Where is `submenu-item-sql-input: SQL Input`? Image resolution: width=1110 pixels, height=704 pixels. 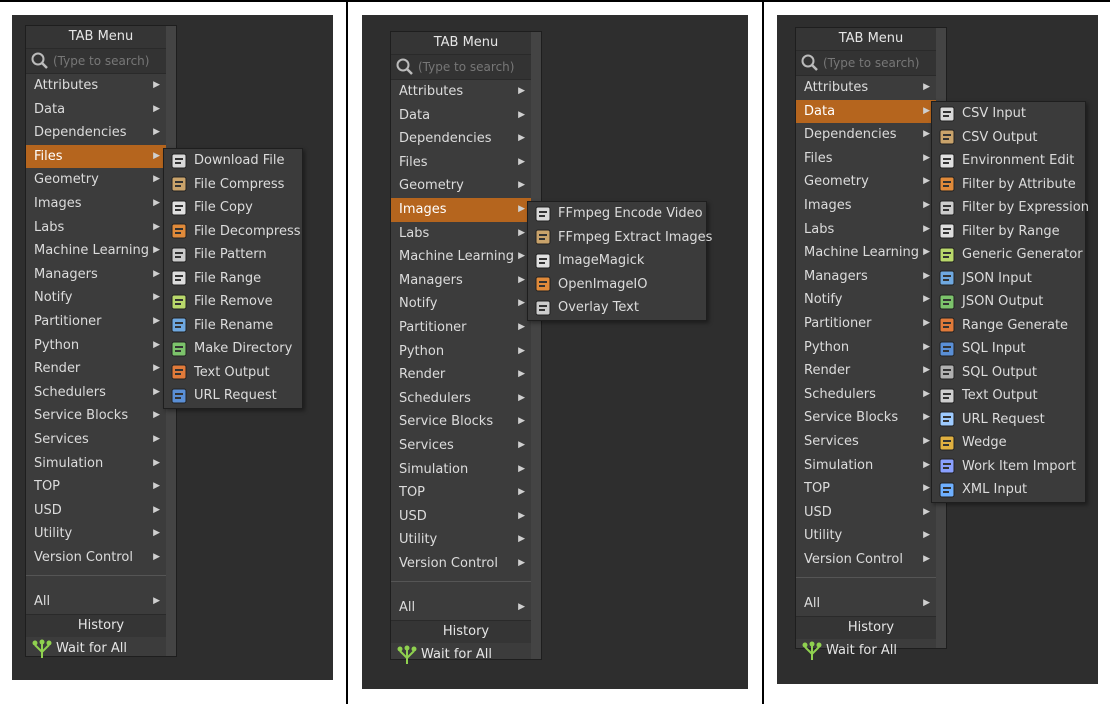 submenu-item-sql-input: SQL Input is located at coordinates (1008, 349).